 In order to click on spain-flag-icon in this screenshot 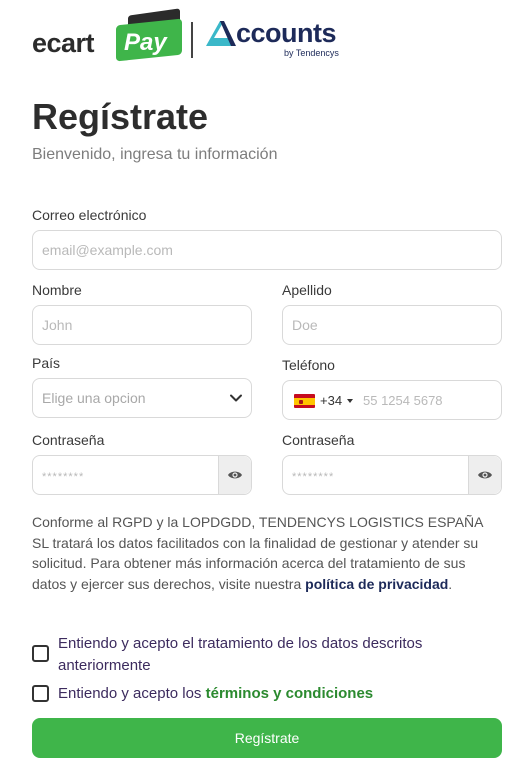, I will do `click(304, 401)`.